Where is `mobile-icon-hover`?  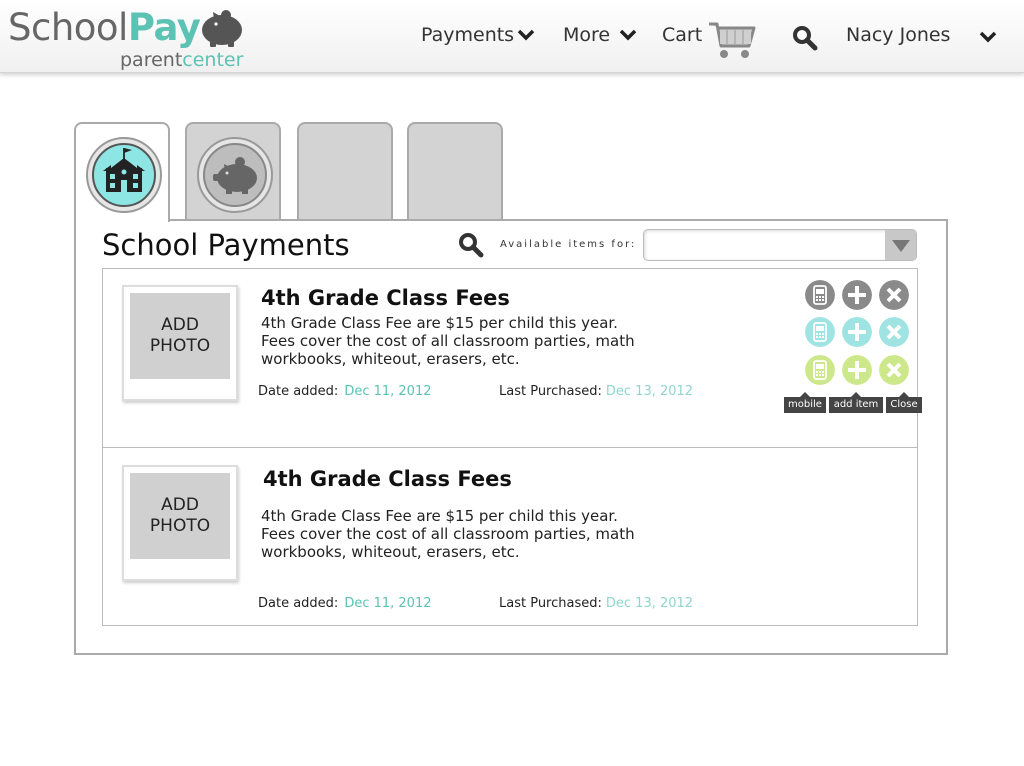 mobile-icon-hover is located at coordinates (820, 332).